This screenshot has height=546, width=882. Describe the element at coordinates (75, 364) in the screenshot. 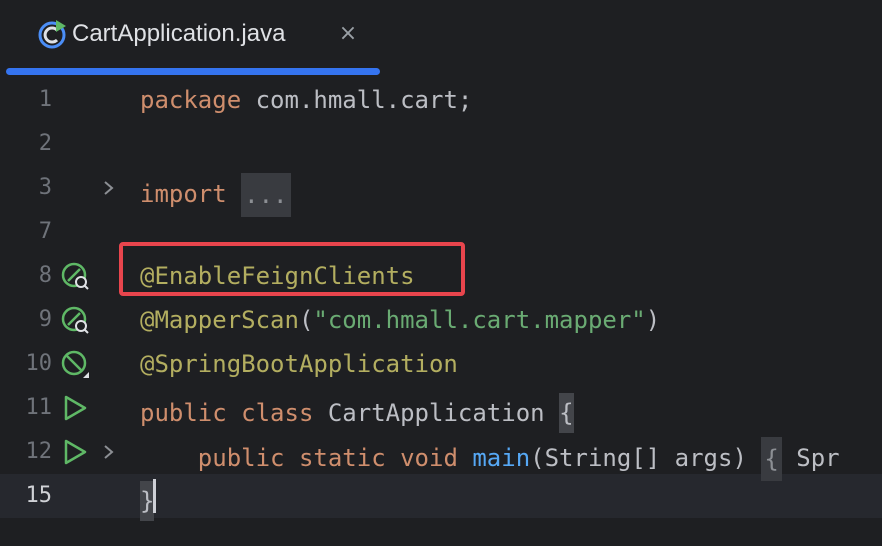

I see `spring-bean-icon` at that location.